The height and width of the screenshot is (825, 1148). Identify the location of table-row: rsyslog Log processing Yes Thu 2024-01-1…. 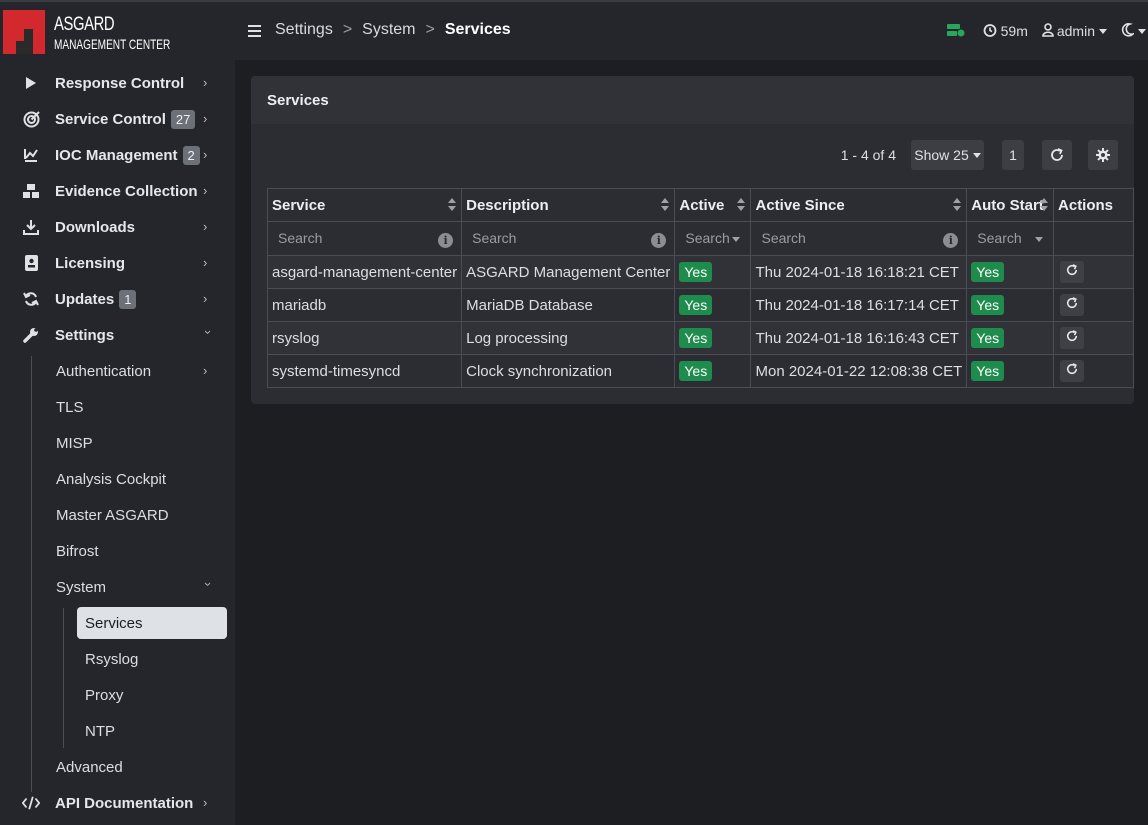
(700, 338).